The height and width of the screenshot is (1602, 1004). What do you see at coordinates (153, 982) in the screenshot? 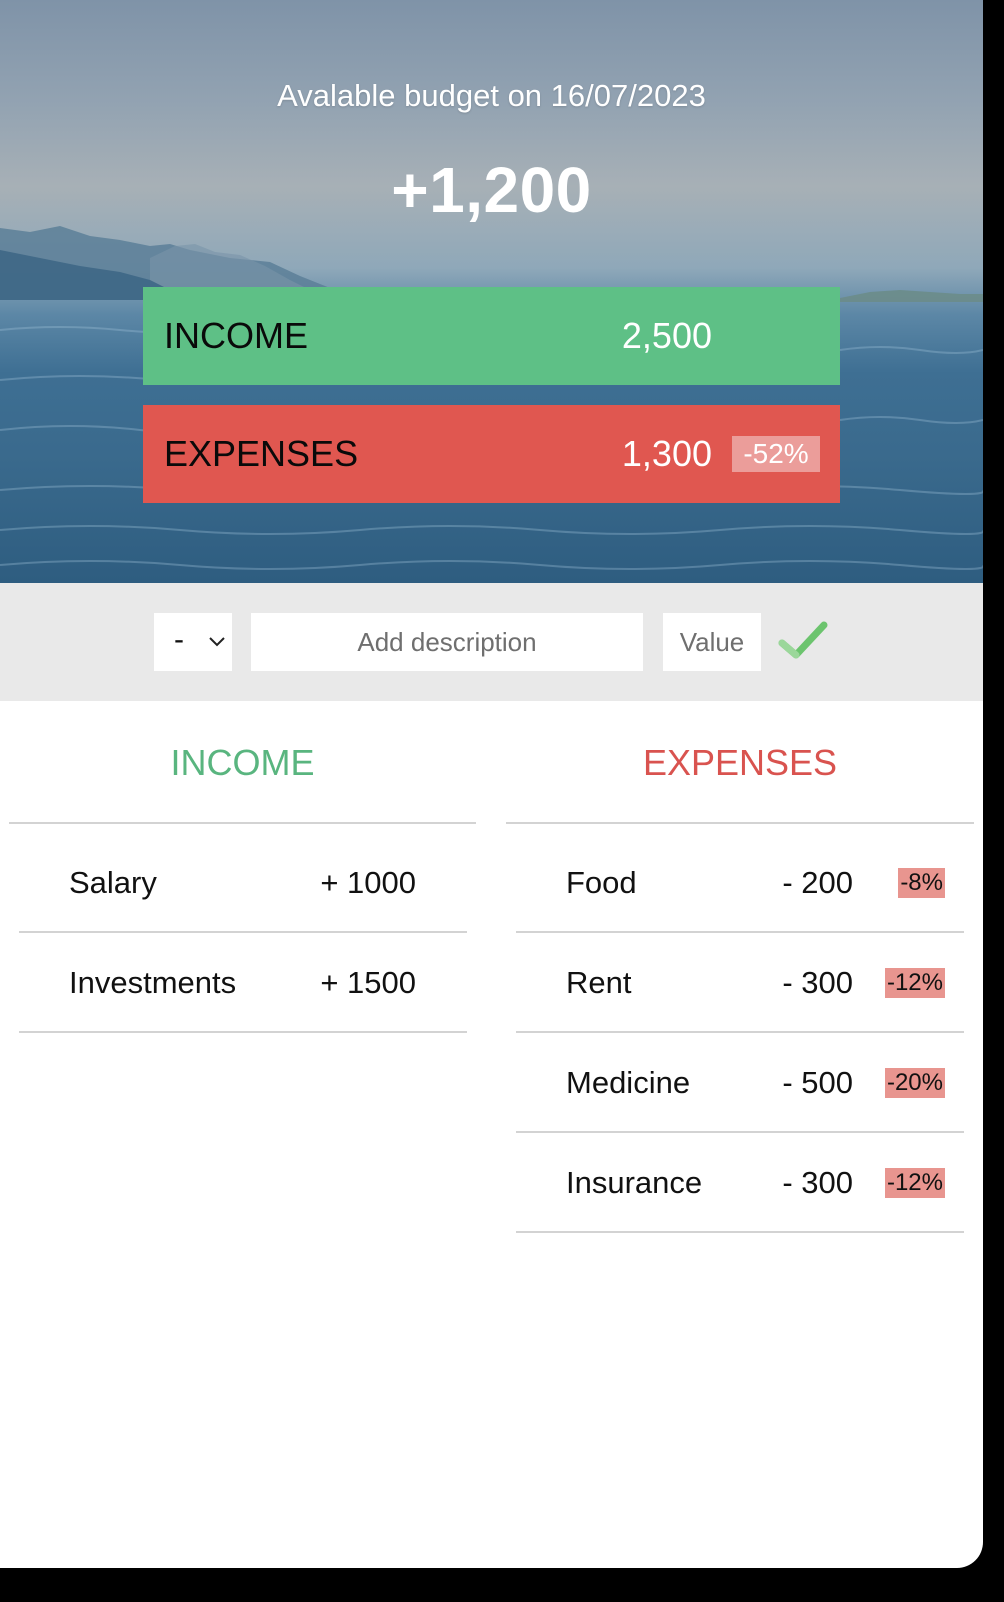
I see `item-description: Investments` at bounding box center [153, 982].